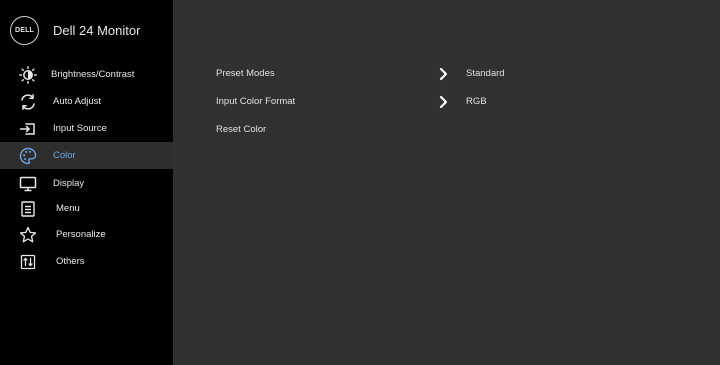 The height and width of the screenshot is (365, 720). I want to click on brightness-icon, so click(28, 75).